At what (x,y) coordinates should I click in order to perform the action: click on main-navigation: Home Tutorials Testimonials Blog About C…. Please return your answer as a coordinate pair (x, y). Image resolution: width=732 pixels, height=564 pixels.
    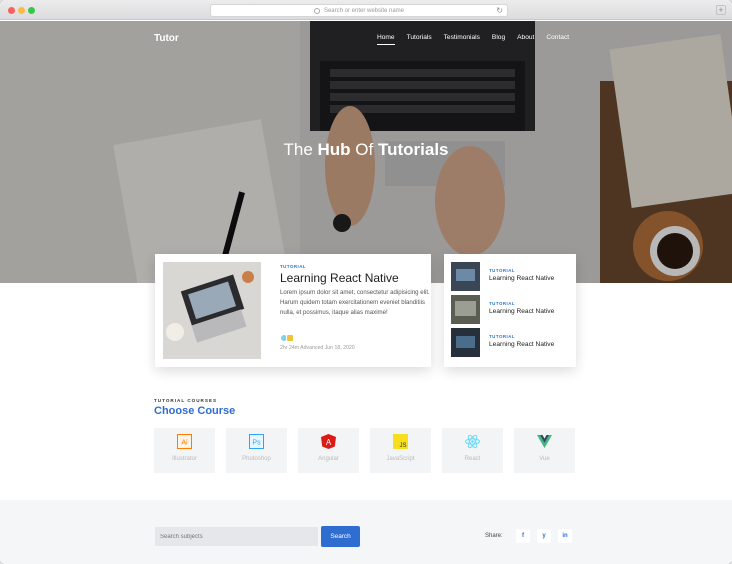
    Looking at the image, I should click on (479, 39).